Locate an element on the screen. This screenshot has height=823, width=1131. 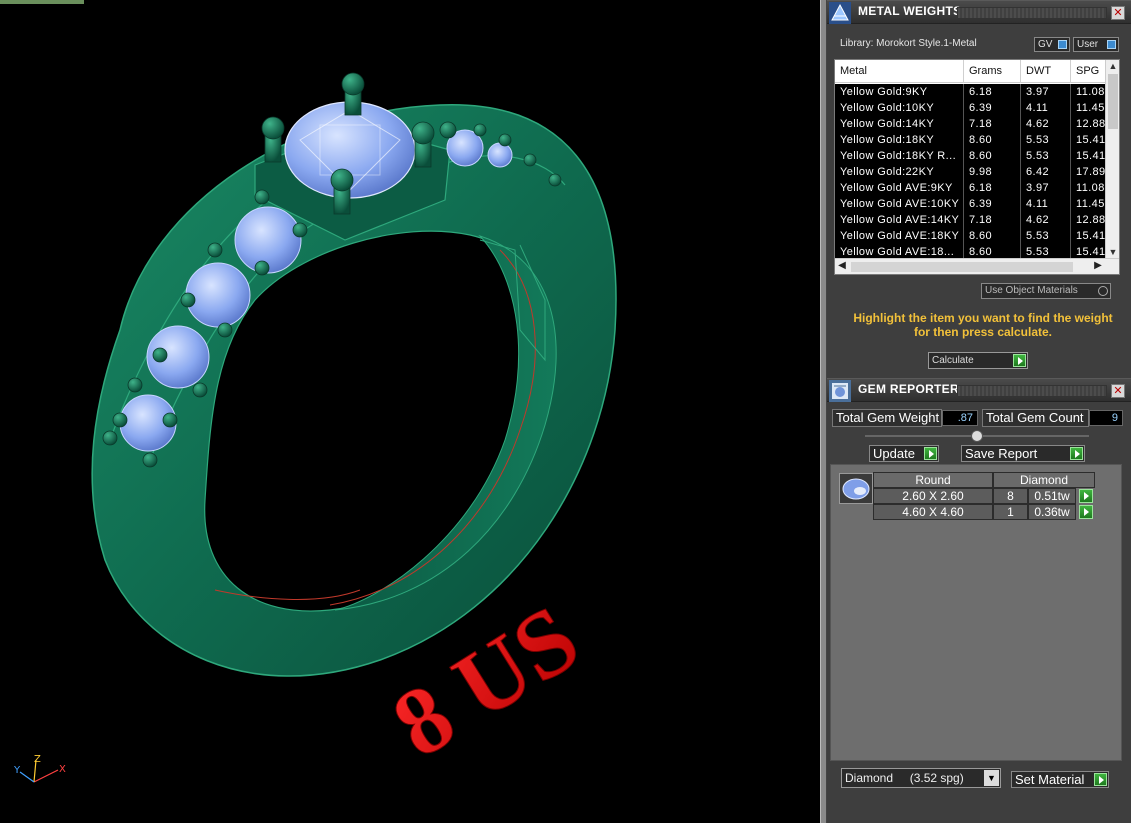
total-gem-weight-value: .87 is located at coordinates (960, 418).